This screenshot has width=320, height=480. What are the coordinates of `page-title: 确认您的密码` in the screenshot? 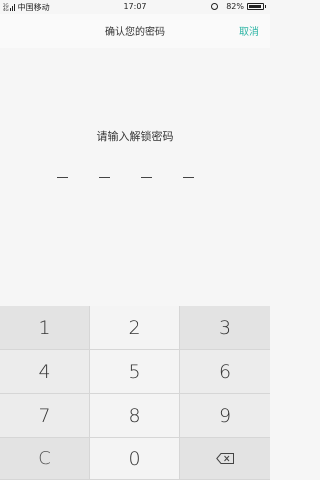 It's located at (135, 32).